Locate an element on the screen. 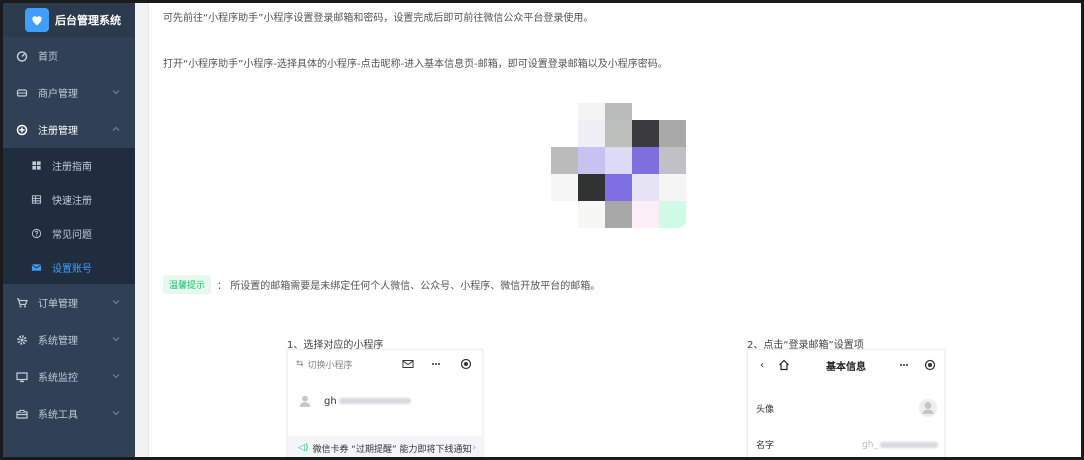  plus-circle-icon is located at coordinates (22, 130).